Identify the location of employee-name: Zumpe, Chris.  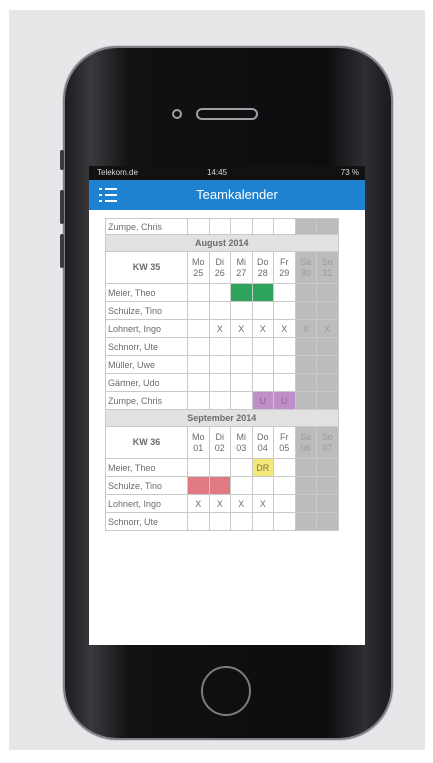
(146, 400).